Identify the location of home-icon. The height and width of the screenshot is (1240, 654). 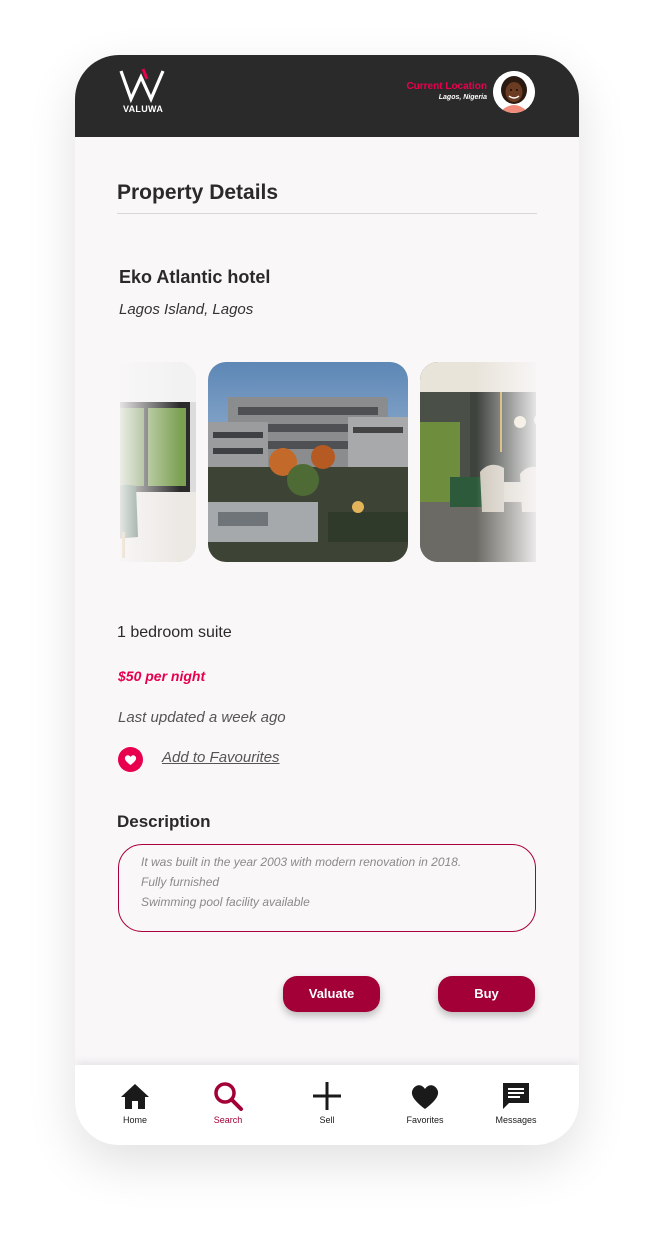
(135, 1096).